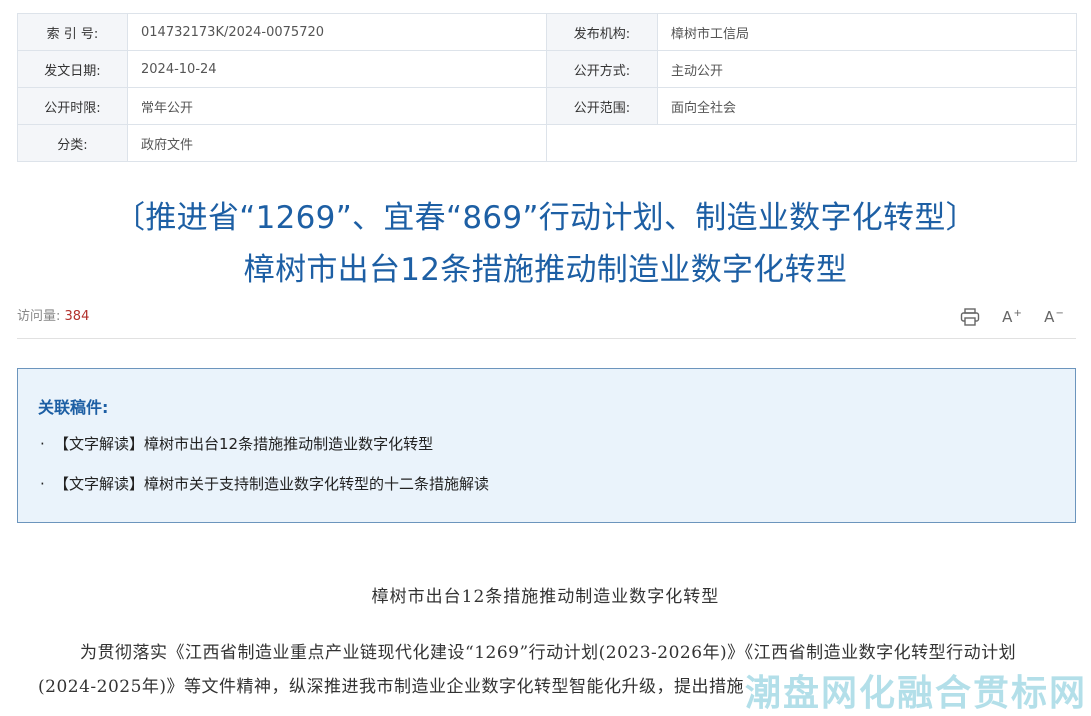 Image resolution: width=1091 pixels, height=716 pixels. I want to click on font-increase-icon: A+, so click(1012, 317).